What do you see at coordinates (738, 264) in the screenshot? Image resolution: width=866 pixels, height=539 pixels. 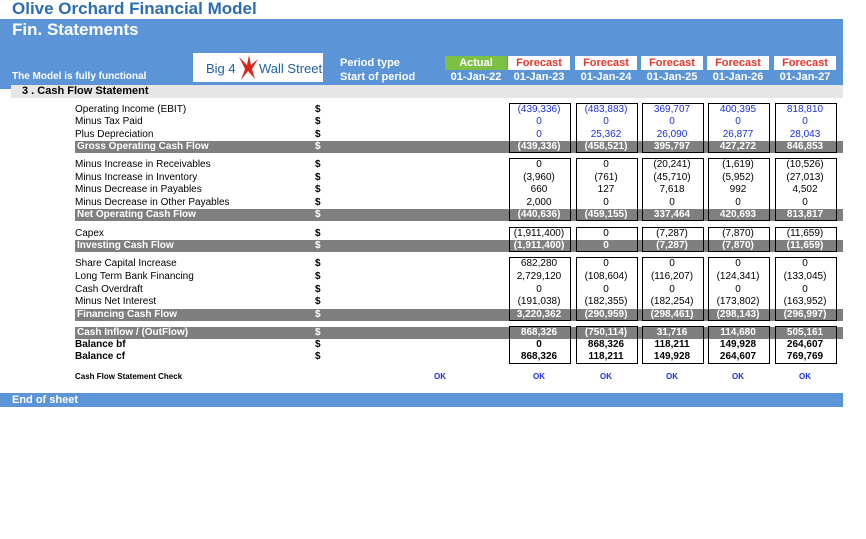 I see `cell-share-4: 0` at bounding box center [738, 264].